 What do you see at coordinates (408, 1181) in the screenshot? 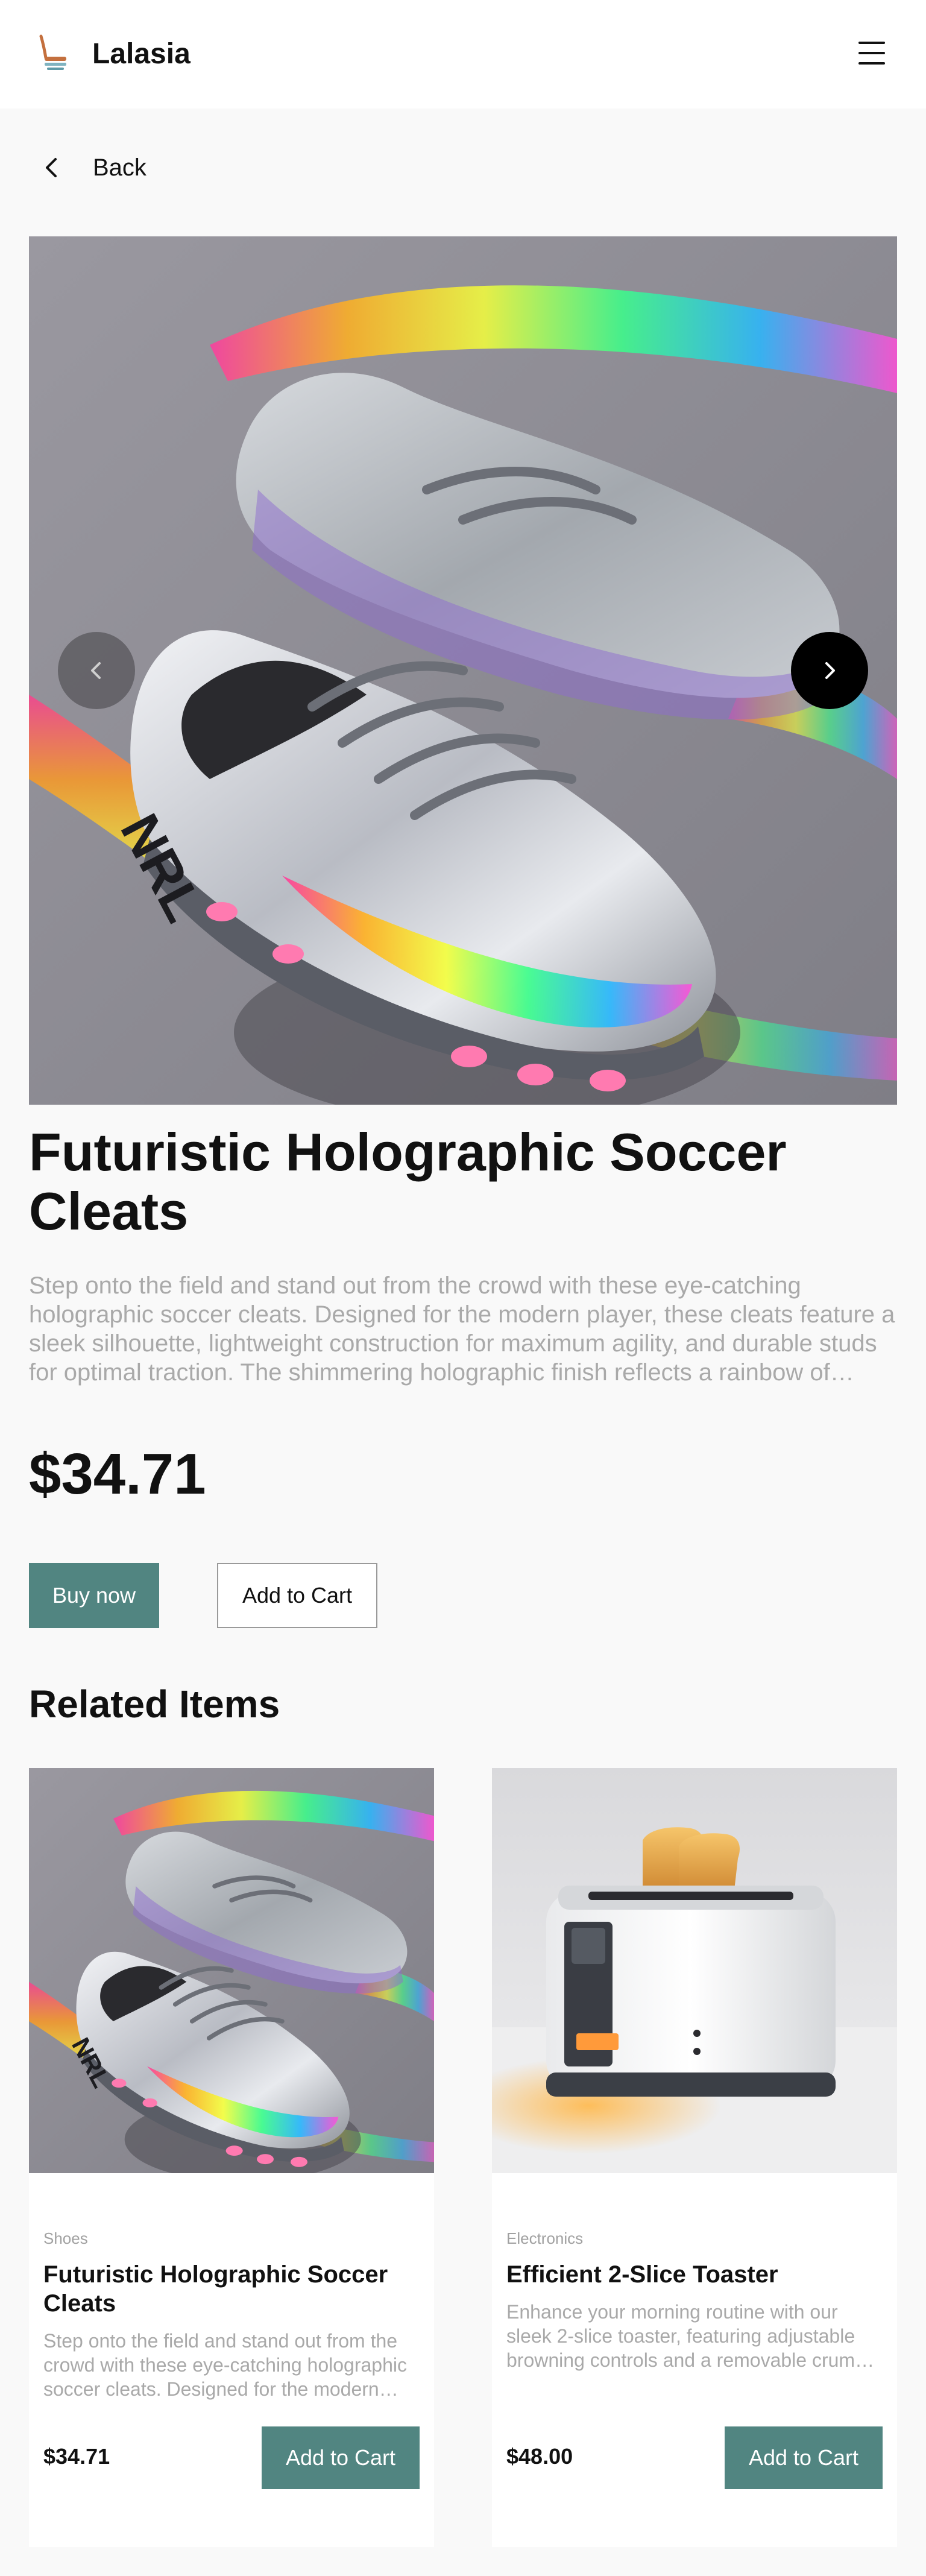
I see `product-title: Futuristic Holographic Soccer Cleats` at bounding box center [408, 1181].